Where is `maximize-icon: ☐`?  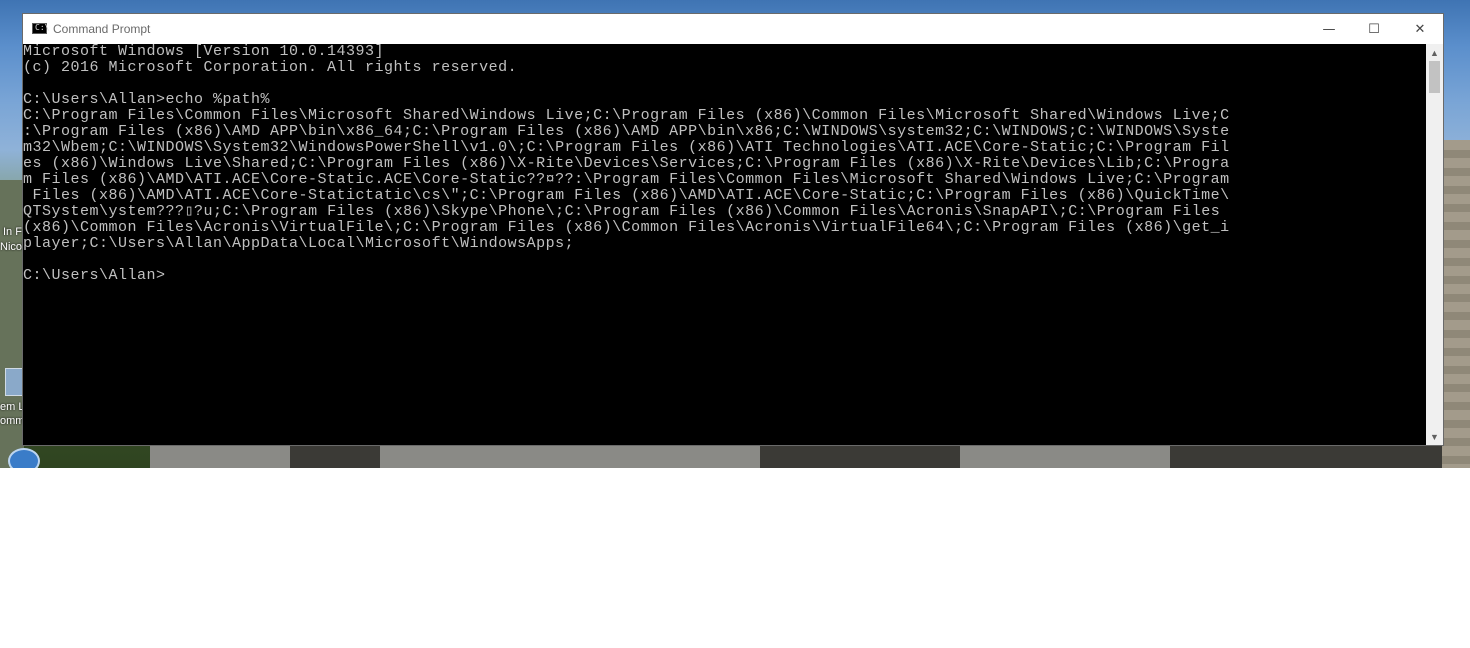 maximize-icon: ☐ is located at coordinates (1374, 29).